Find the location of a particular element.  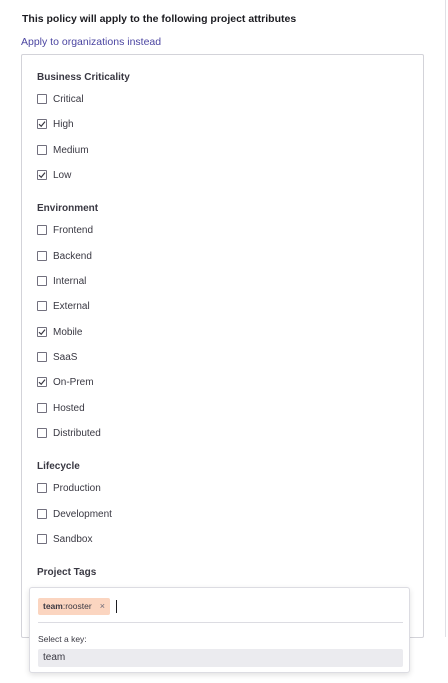

checkbox-label: Critical is located at coordinates (68, 99).